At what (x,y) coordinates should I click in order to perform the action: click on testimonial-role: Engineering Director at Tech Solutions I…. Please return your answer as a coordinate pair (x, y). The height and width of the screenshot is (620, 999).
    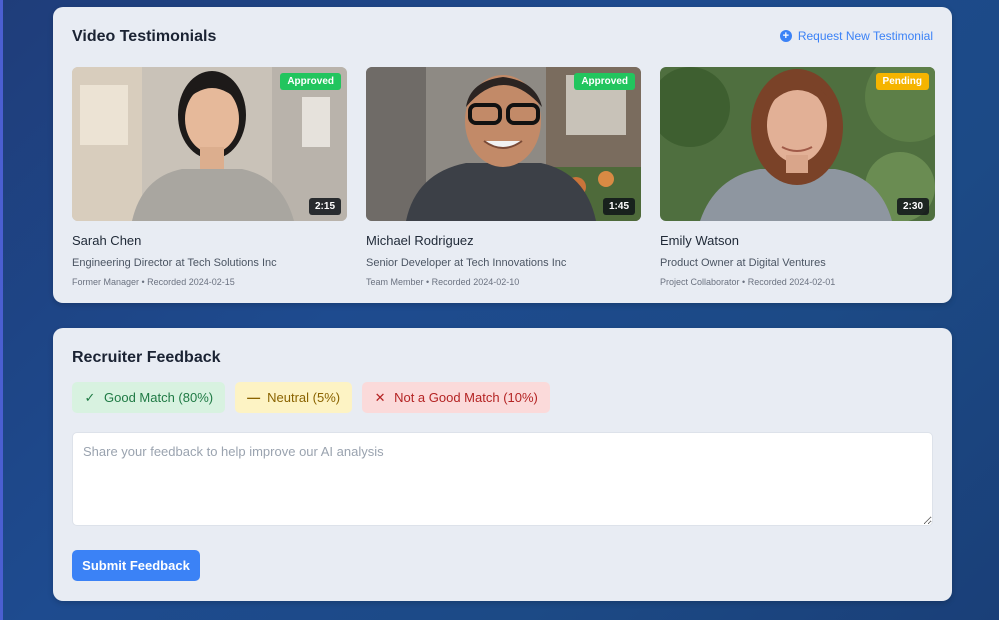
    Looking at the image, I should click on (174, 263).